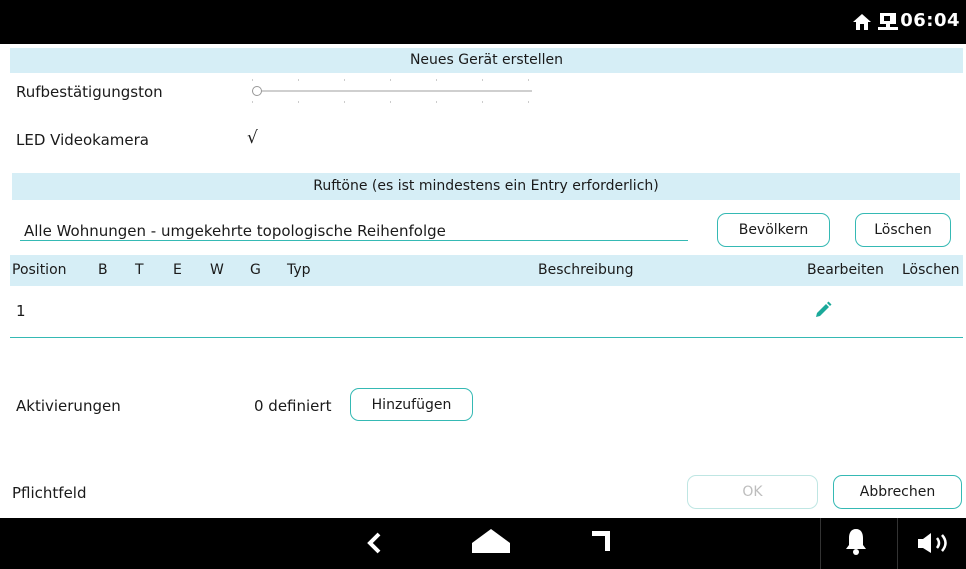 This screenshot has width=966, height=569. I want to click on network-icon, so click(888, 21).